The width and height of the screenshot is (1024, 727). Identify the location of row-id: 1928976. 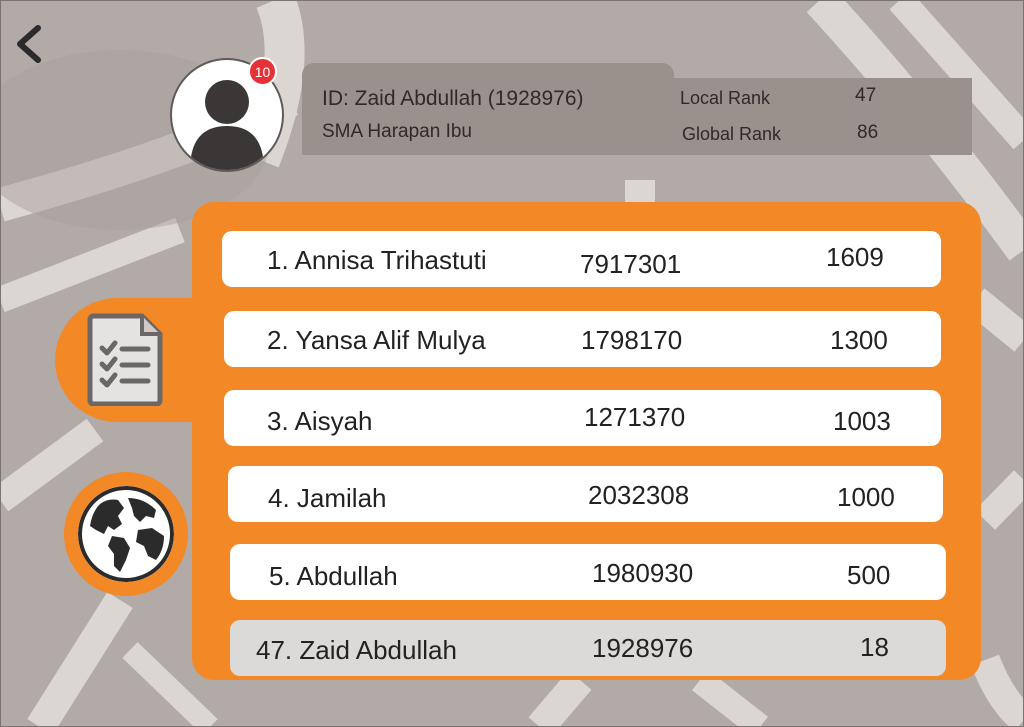
(643, 648).